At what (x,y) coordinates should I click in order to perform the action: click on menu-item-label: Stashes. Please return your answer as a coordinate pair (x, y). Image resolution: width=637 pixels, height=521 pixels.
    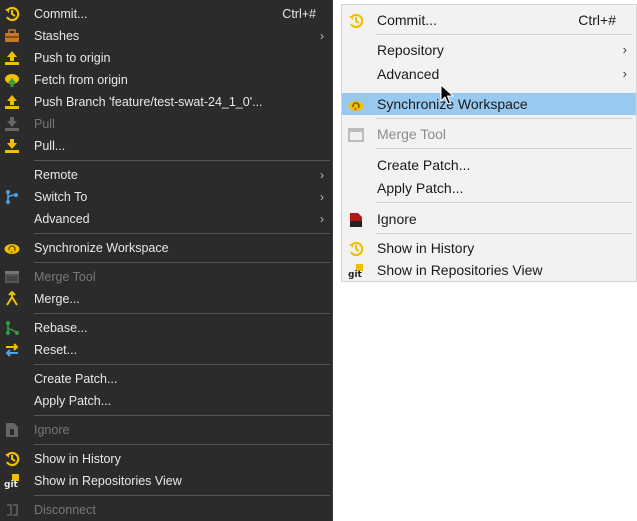
    Looking at the image, I should click on (57, 36).